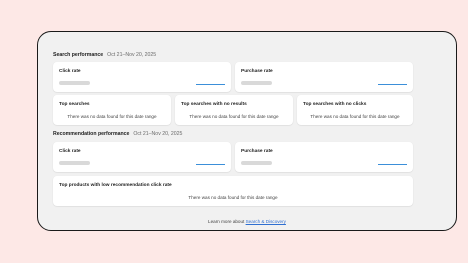 This screenshot has width=468, height=263. Describe the element at coordinates (227, 221) in the screenshot. I see `learn-more-prefix: Learn more about` at that location.